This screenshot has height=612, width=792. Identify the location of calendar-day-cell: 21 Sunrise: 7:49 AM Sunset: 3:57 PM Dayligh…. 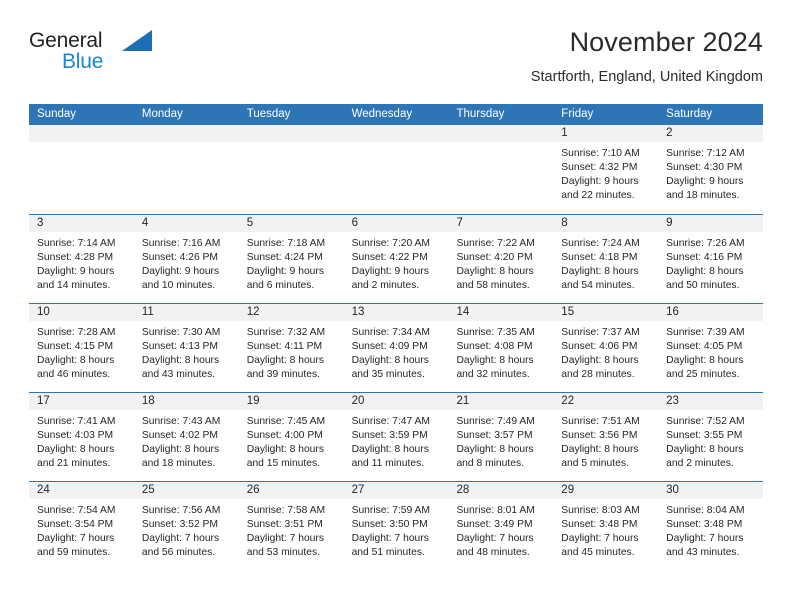
(501, 437).